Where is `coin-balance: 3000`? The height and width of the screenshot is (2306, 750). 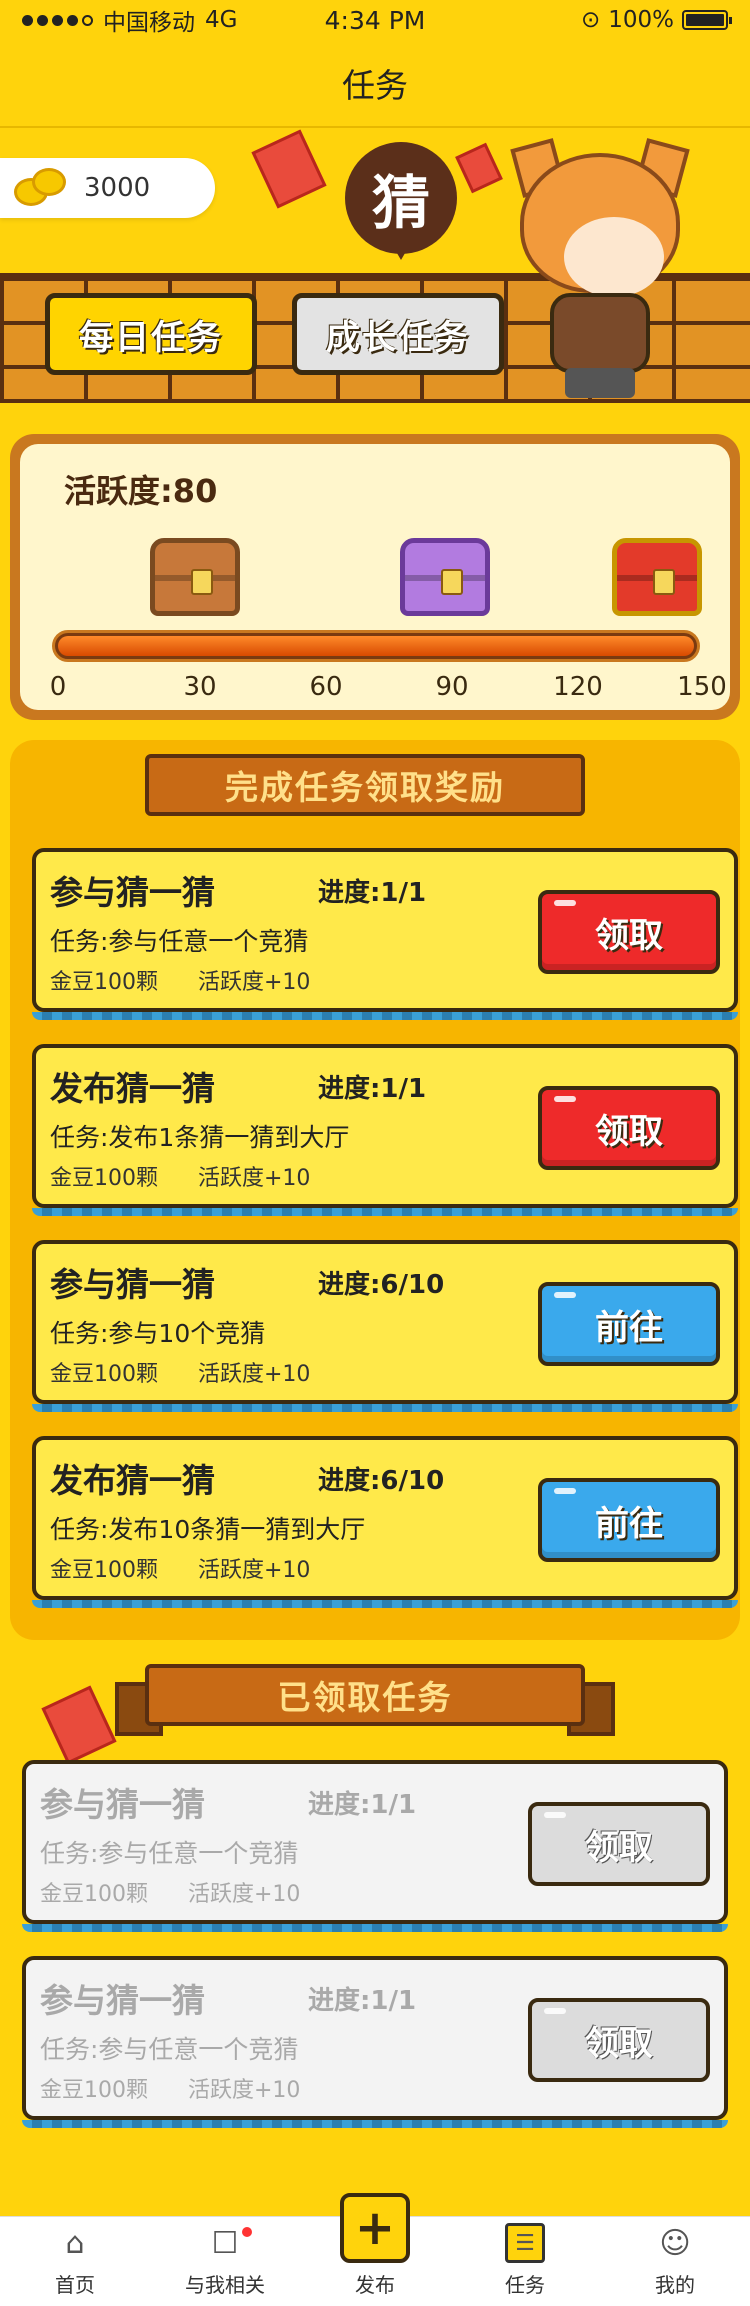
coin-balance: 3000 is located at coordinates (107, 188).